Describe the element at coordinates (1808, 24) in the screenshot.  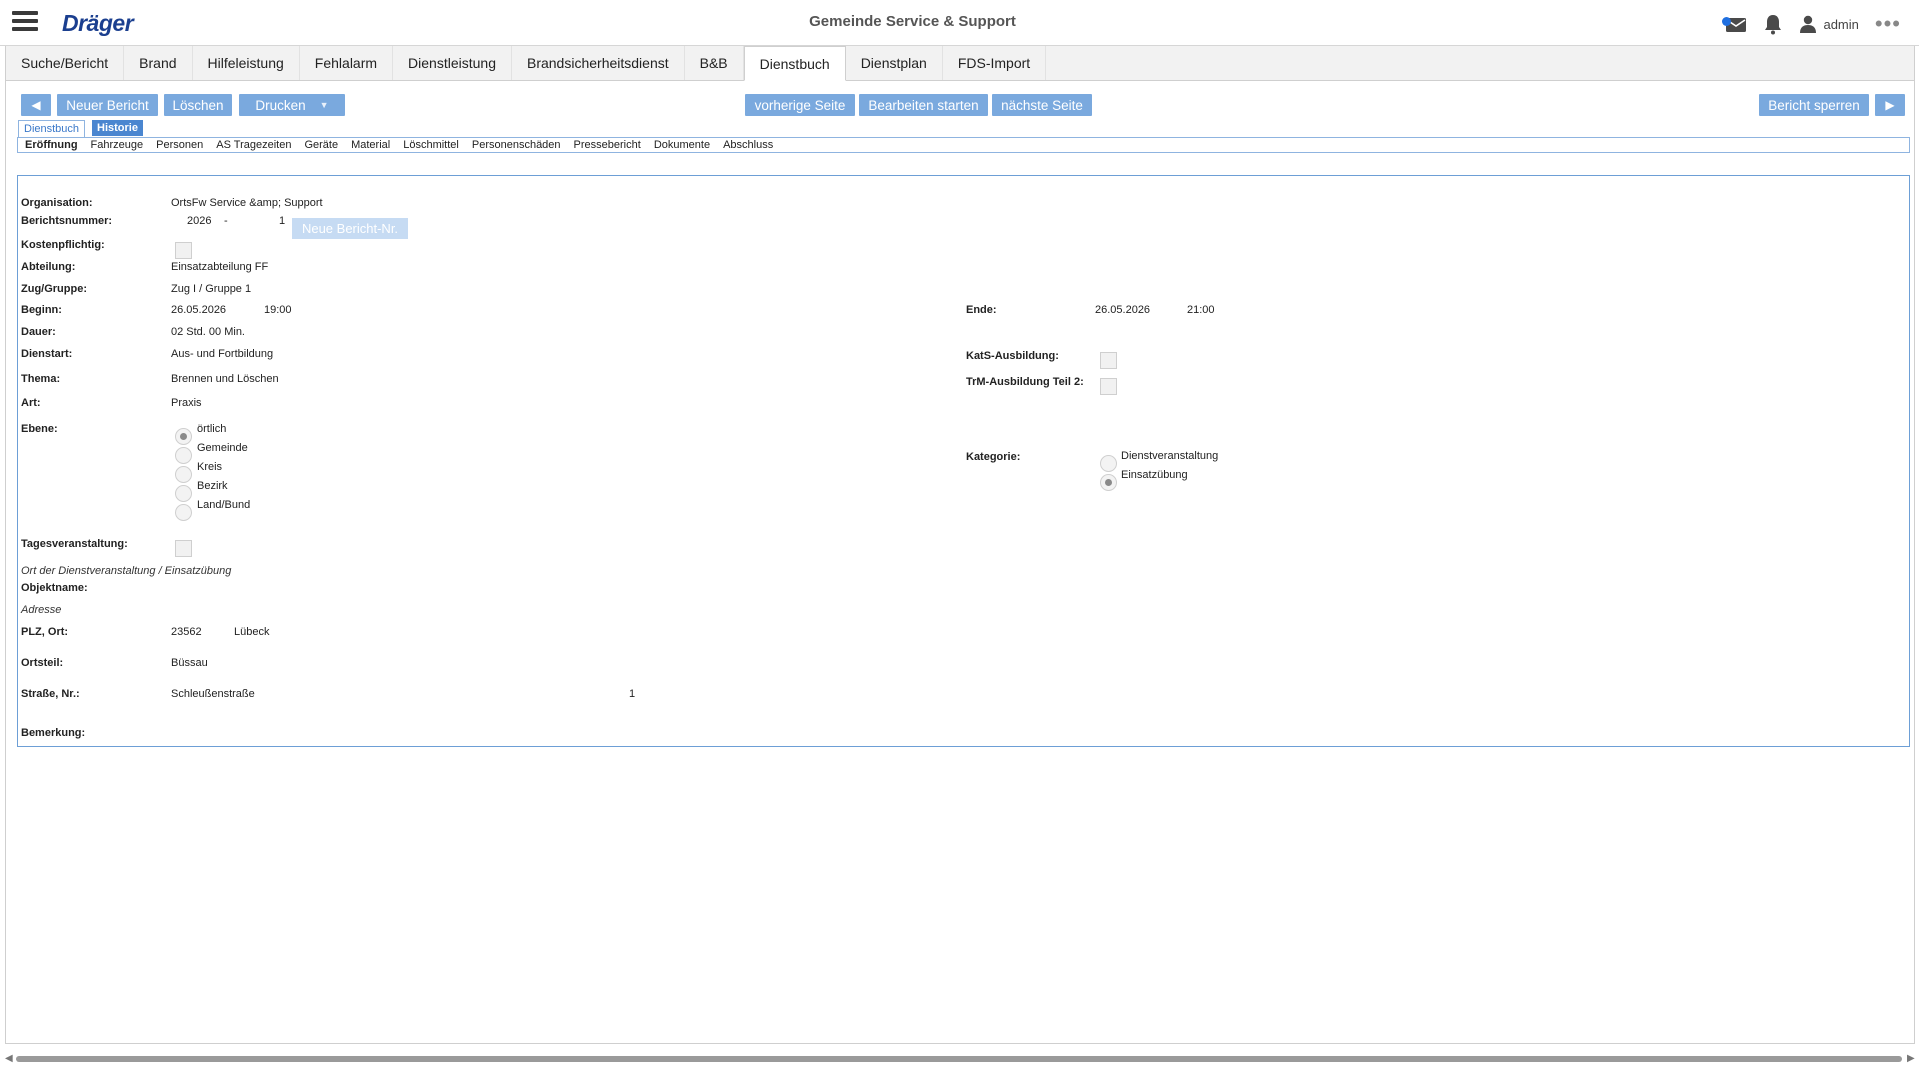
I see `user-icon` at that location.